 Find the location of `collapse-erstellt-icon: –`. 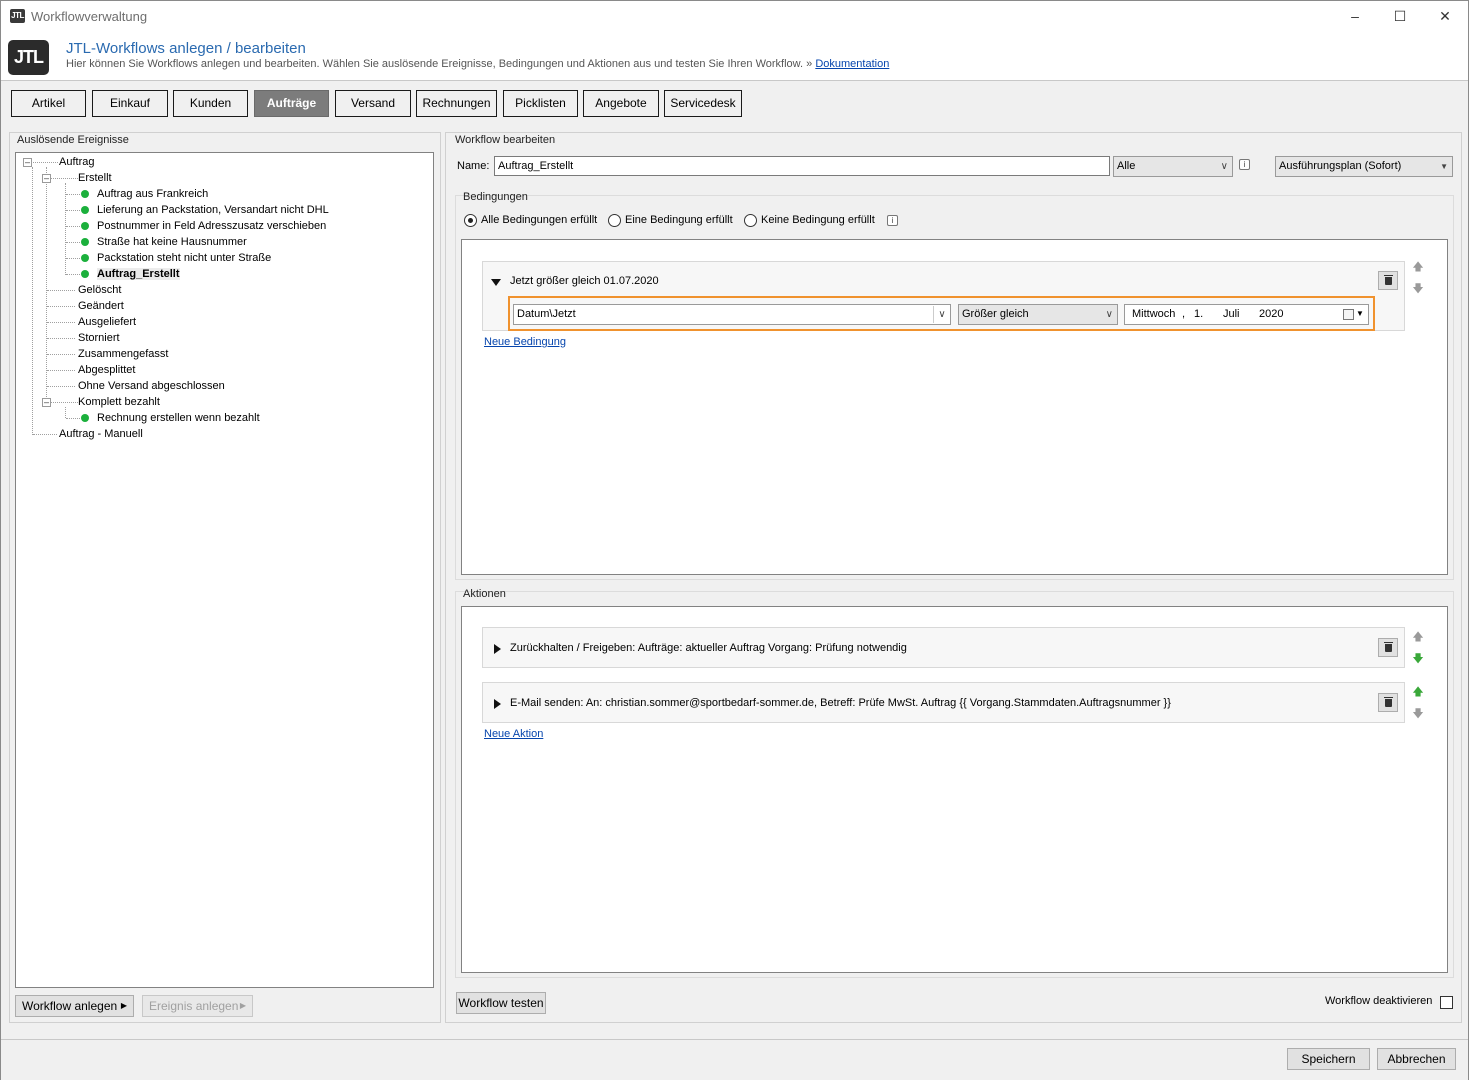

collapse-erstellt-icon: – is located at coordinates (46, 178).